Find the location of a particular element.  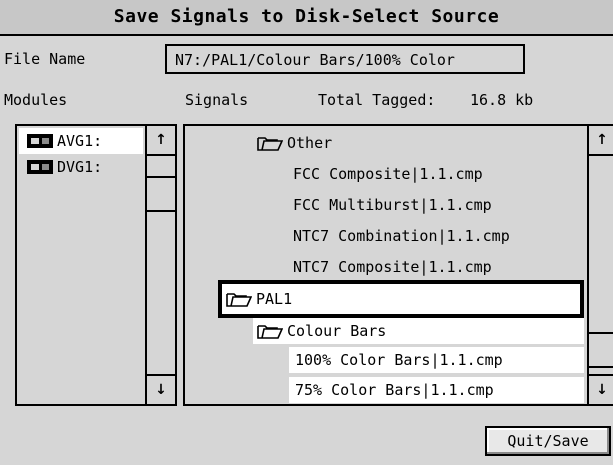

signal-file-tagged: 100% Color Bars|1.1.cmp is located at coordinates (436, 360).